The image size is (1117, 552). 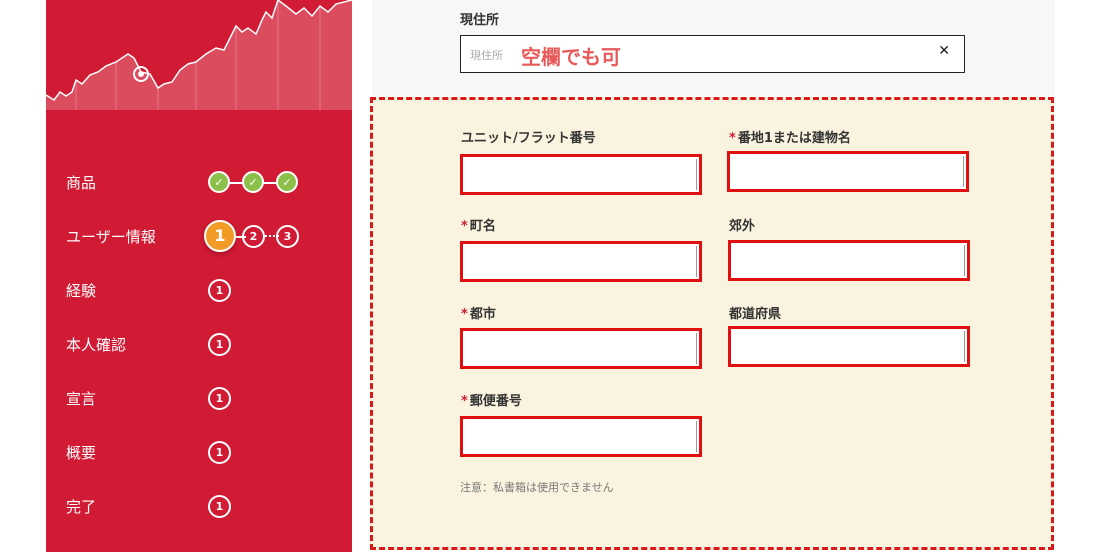 I want to click on prefecture-label: 都道府県, so click(x=755, y=314).